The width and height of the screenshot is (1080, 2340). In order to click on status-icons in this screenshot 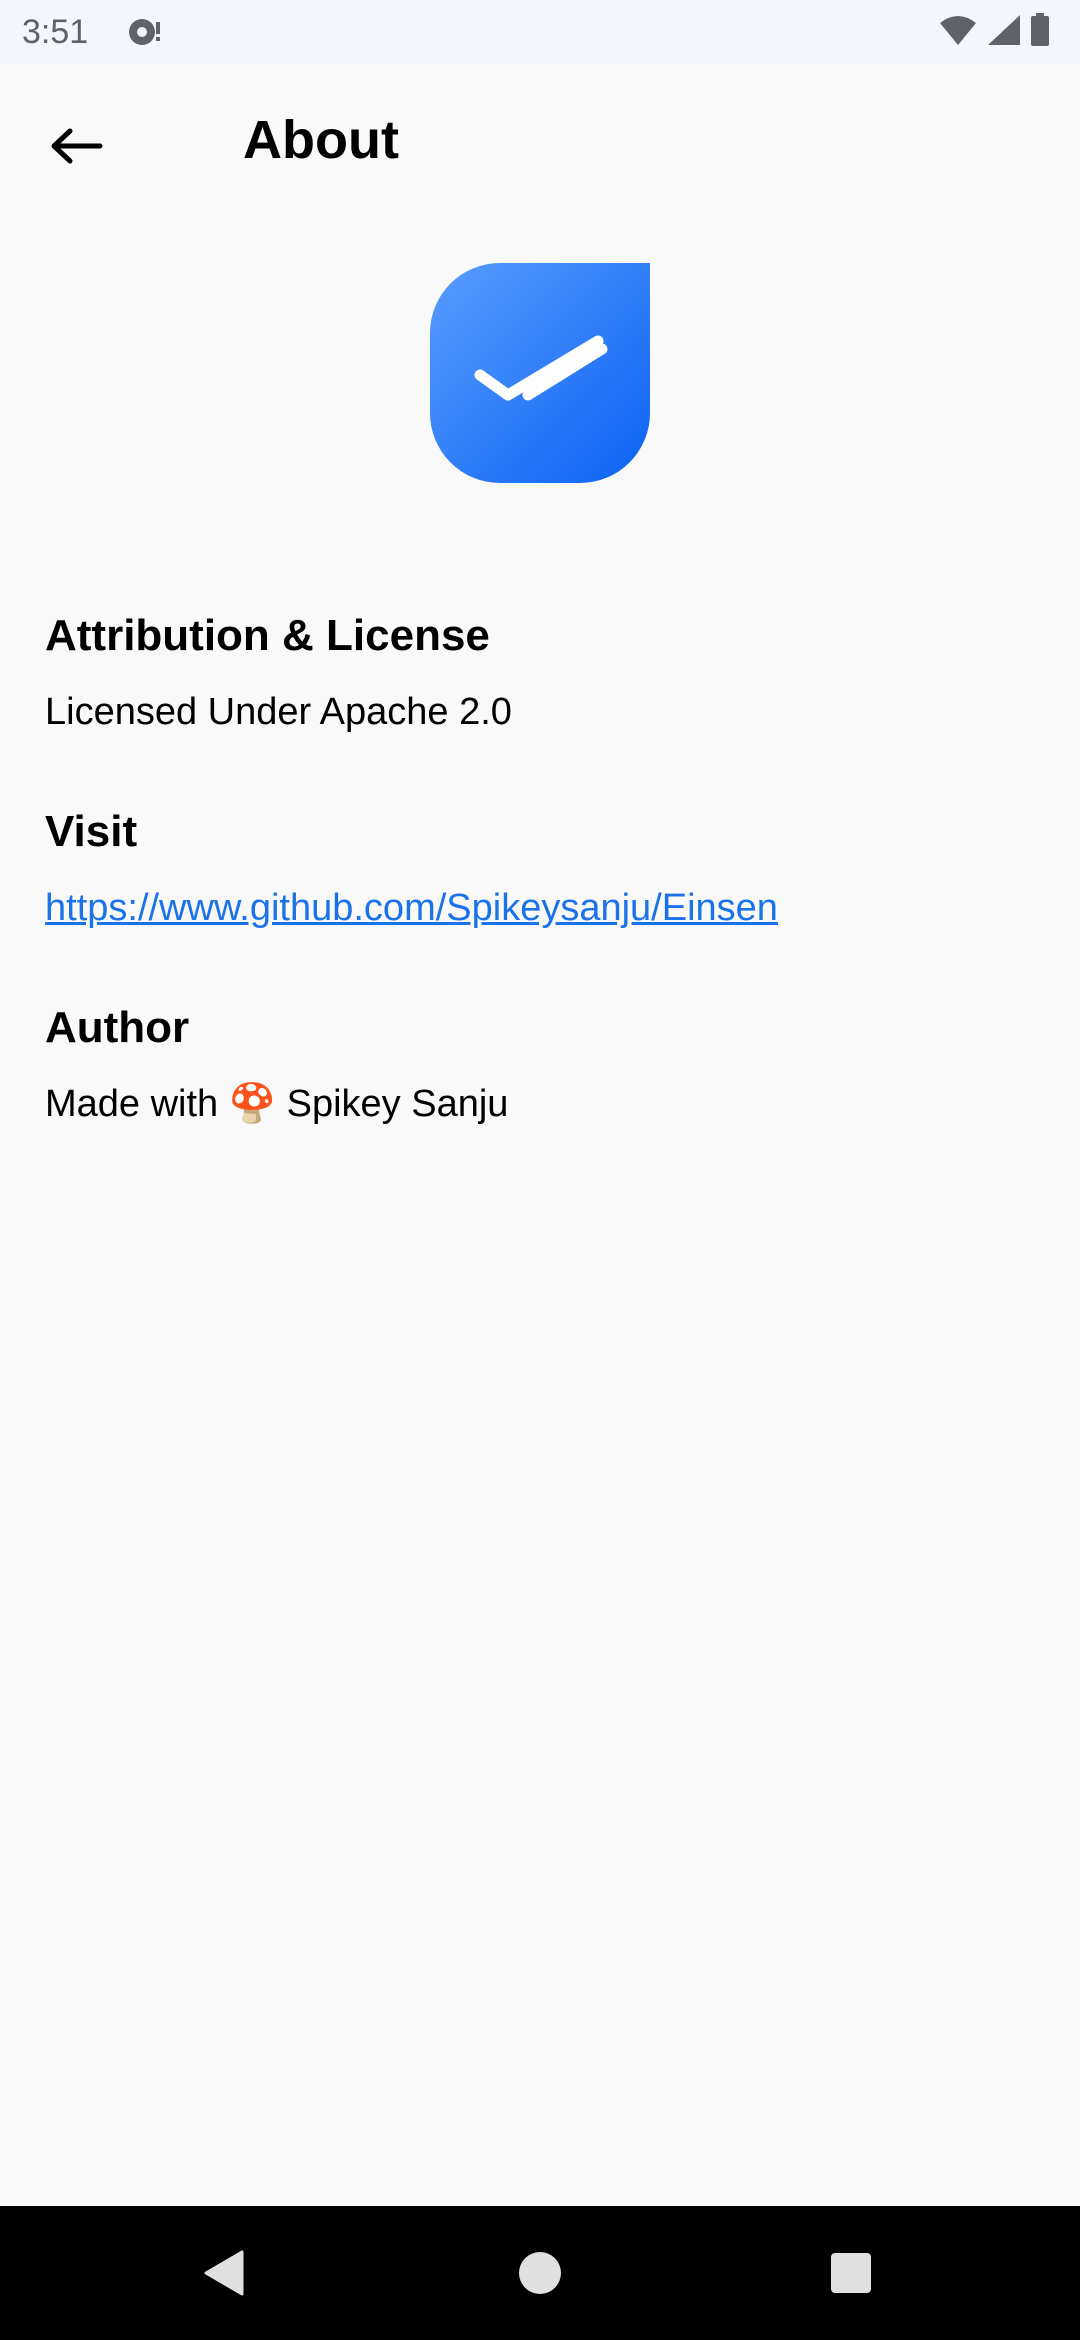, I will do `click(994, 32)`.